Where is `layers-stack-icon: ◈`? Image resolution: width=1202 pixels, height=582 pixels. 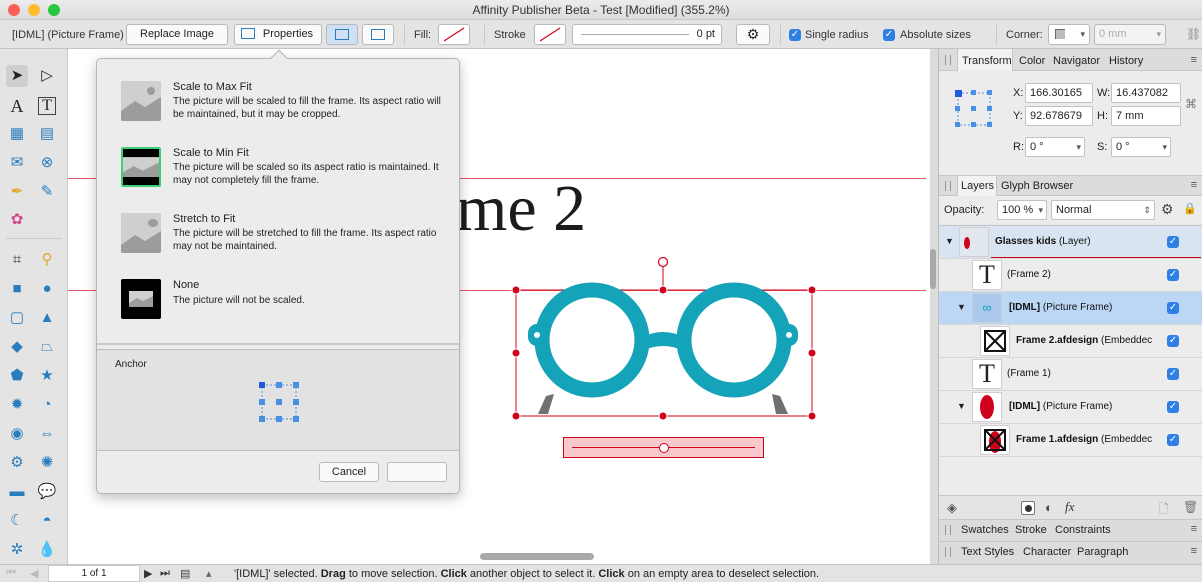 layers-stack-icon: ◈ is located at coordinates (952, 508).